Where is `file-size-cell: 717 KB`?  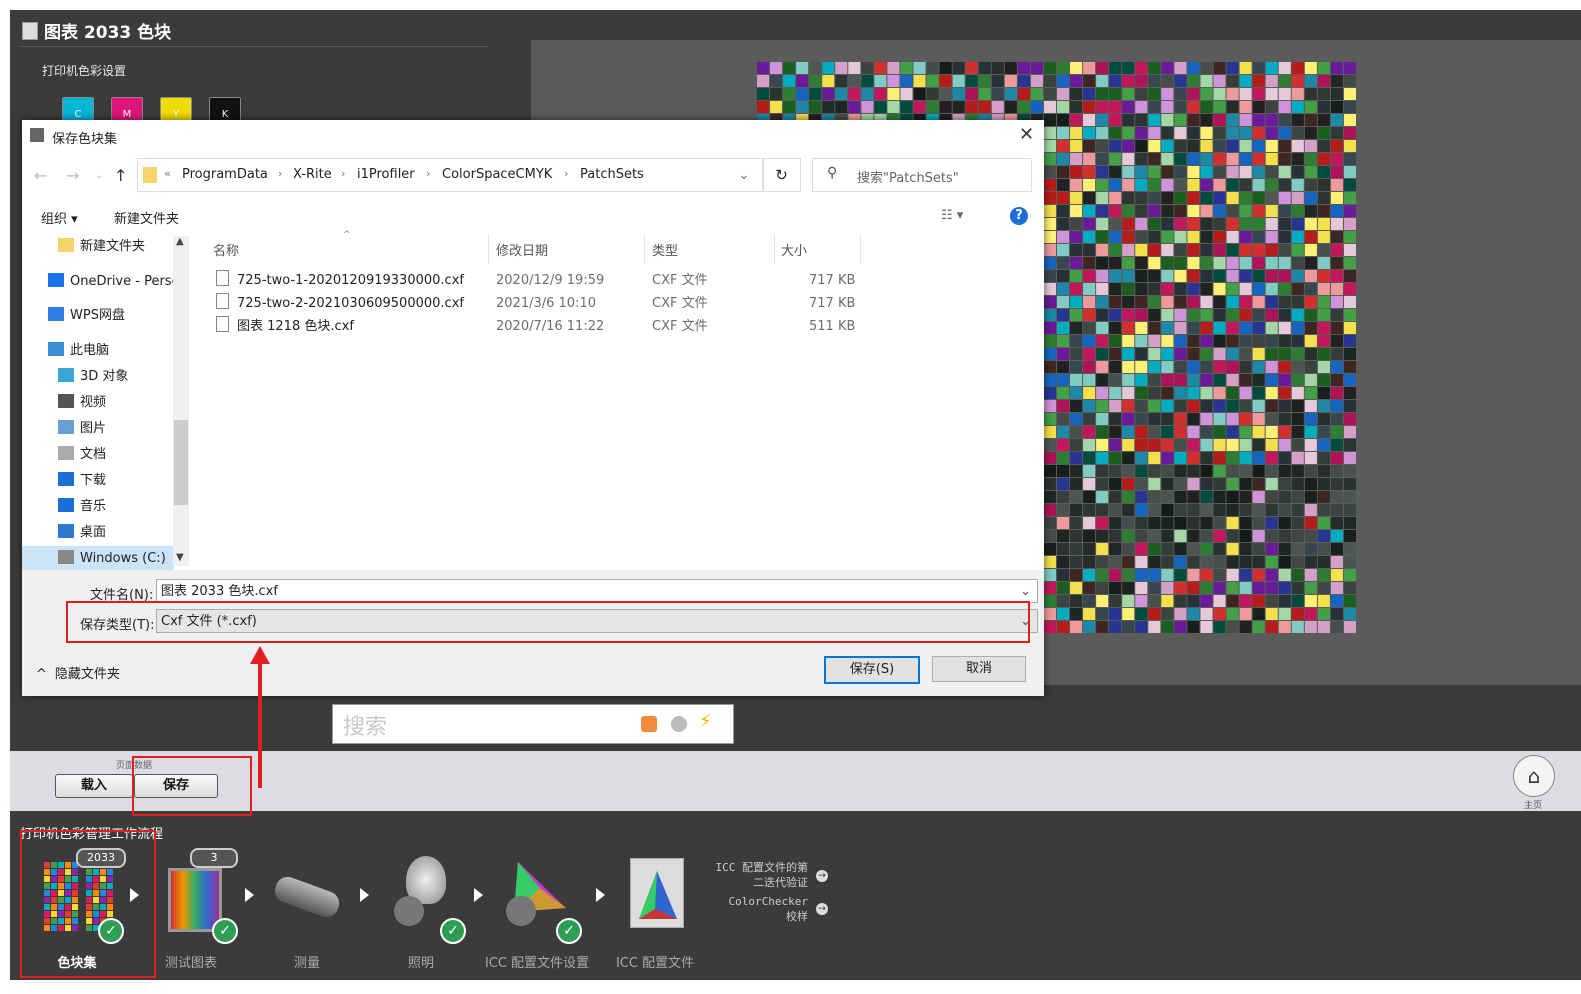
file-size-cell: 717 KB is located at coordinates (832, 304).